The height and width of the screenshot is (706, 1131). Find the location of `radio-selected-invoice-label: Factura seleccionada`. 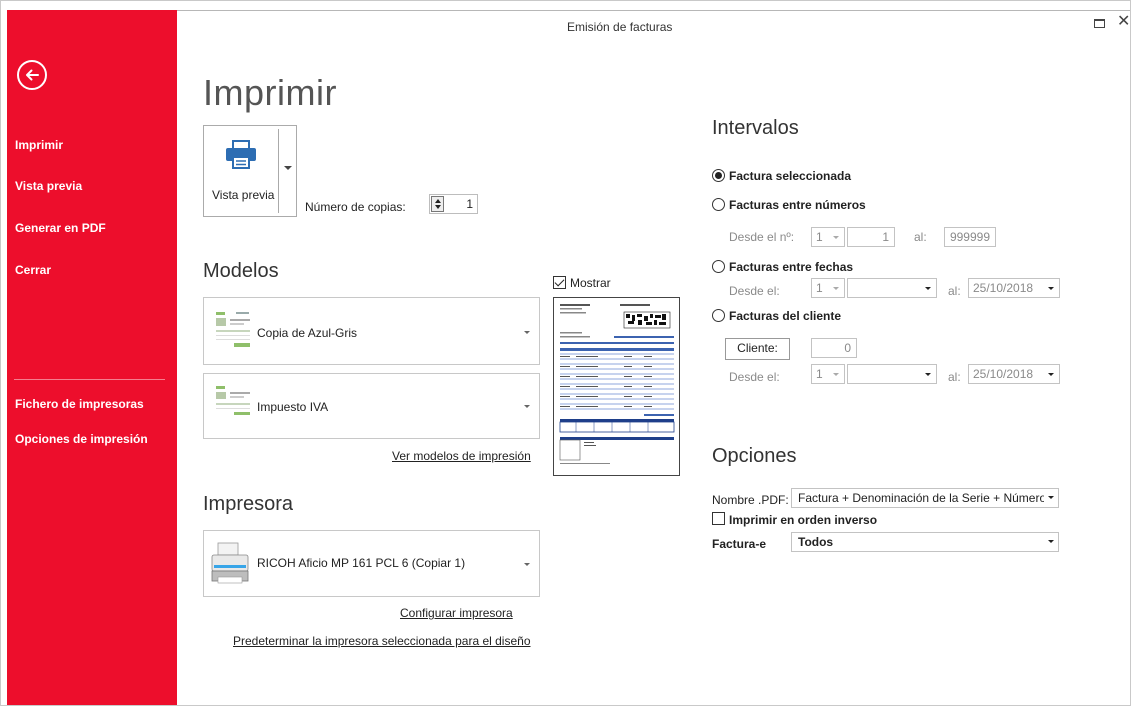

radio-selected-invoice-label: Factura seleccionada is located at coordinates (790, 176).